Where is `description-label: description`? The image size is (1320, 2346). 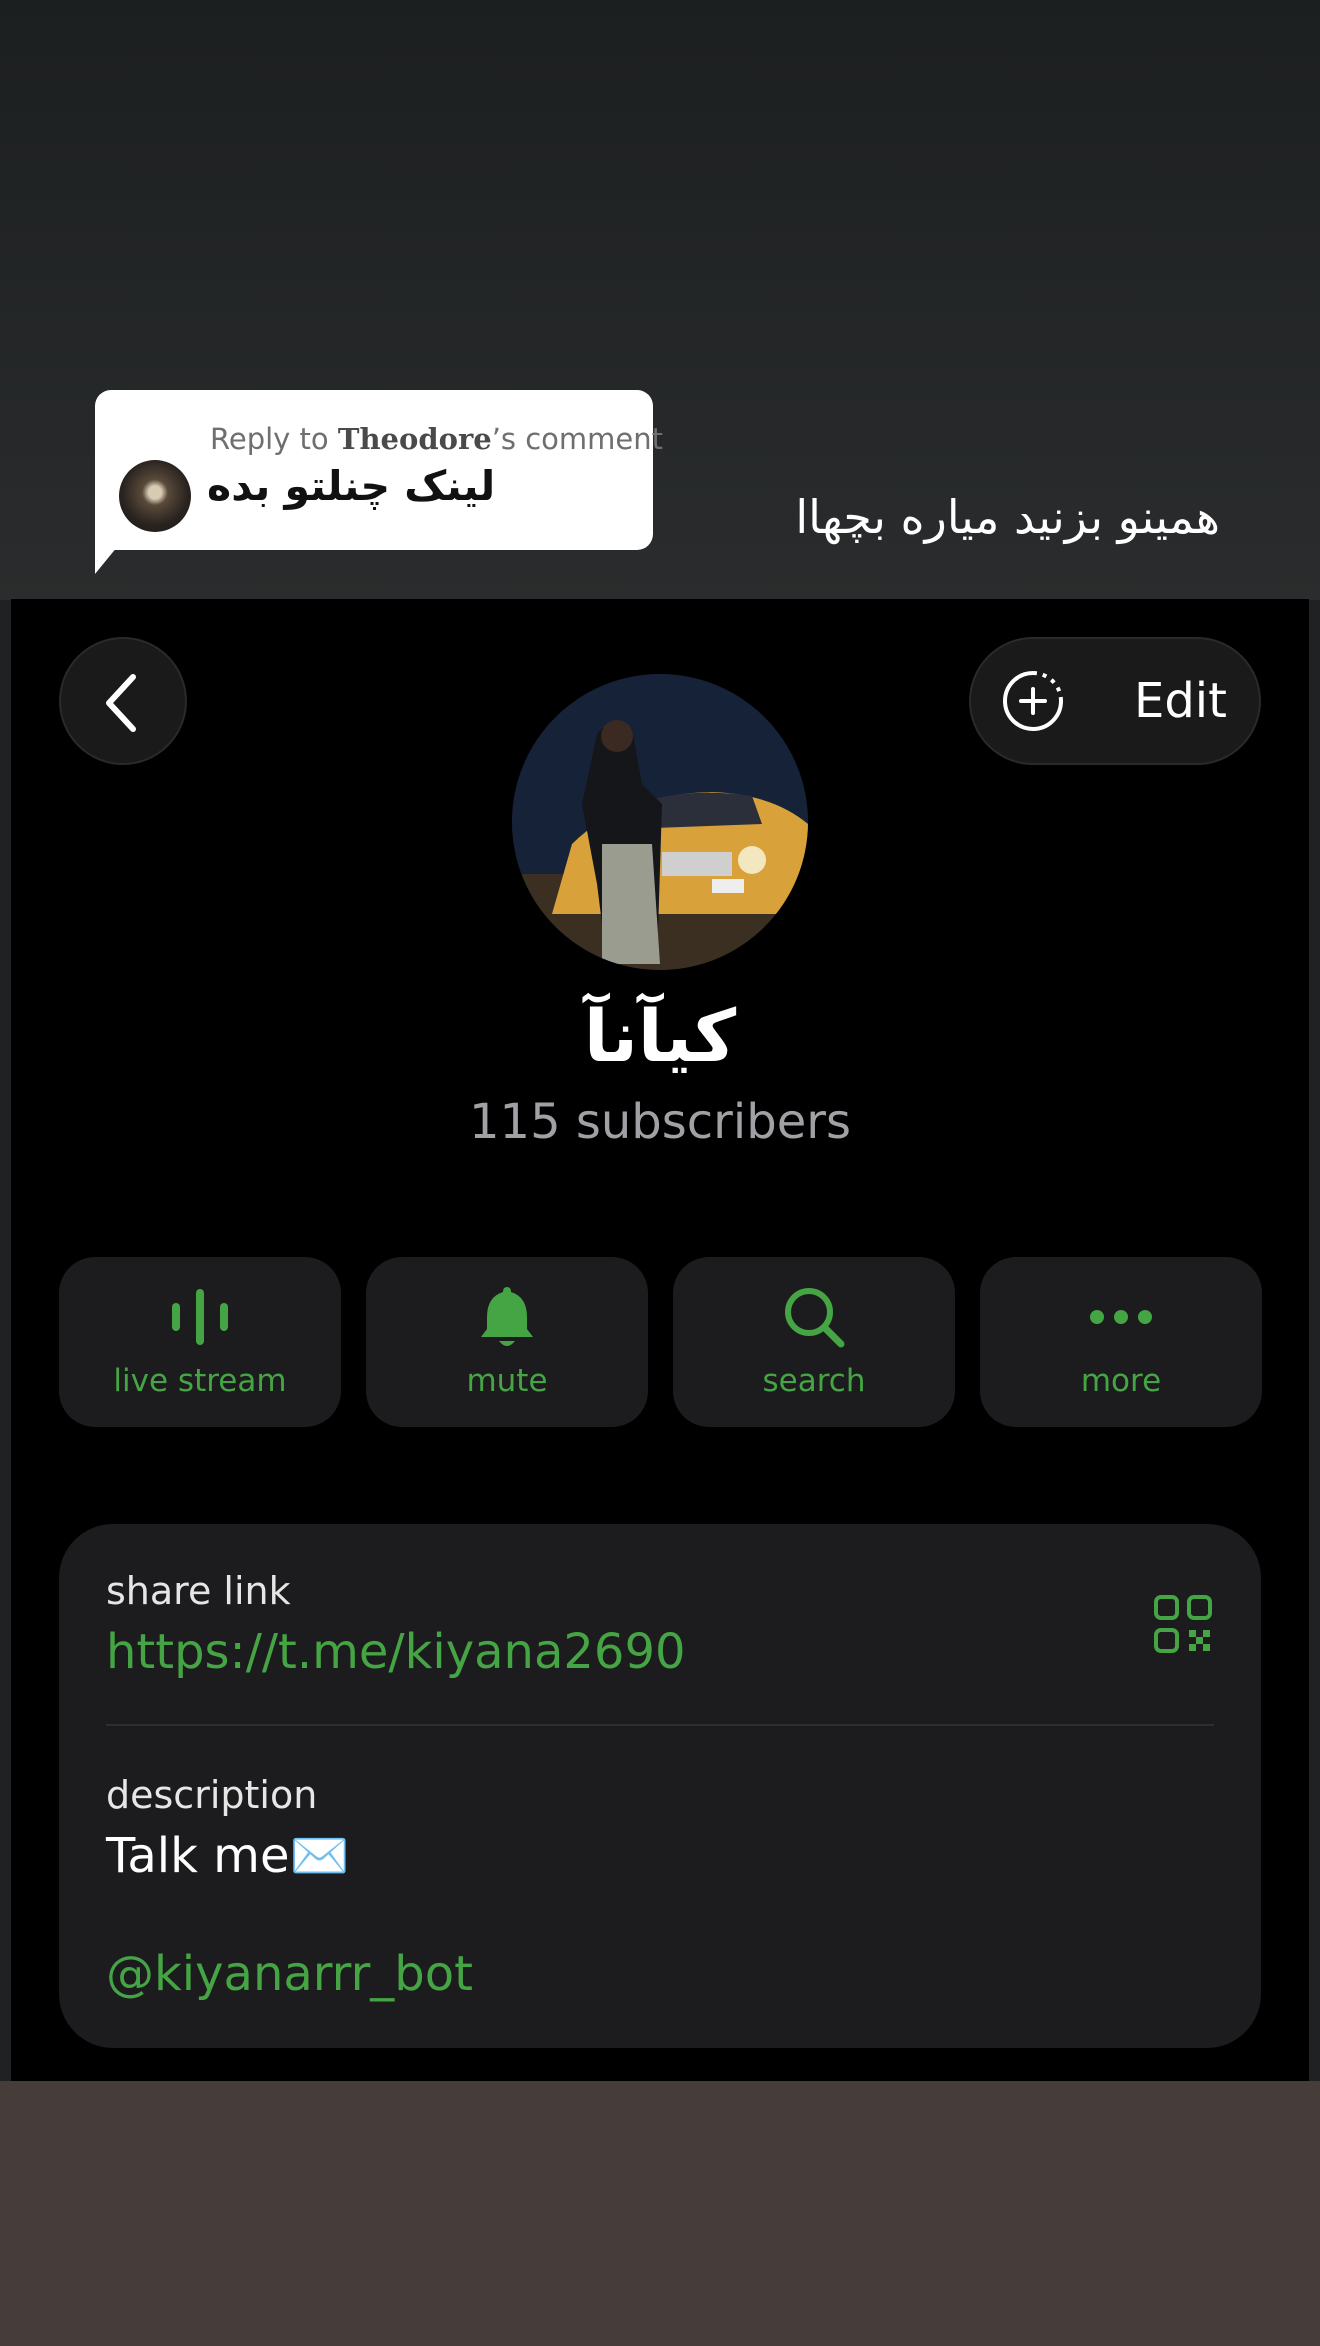 description-label: description is located at coordinates (212, 1795).